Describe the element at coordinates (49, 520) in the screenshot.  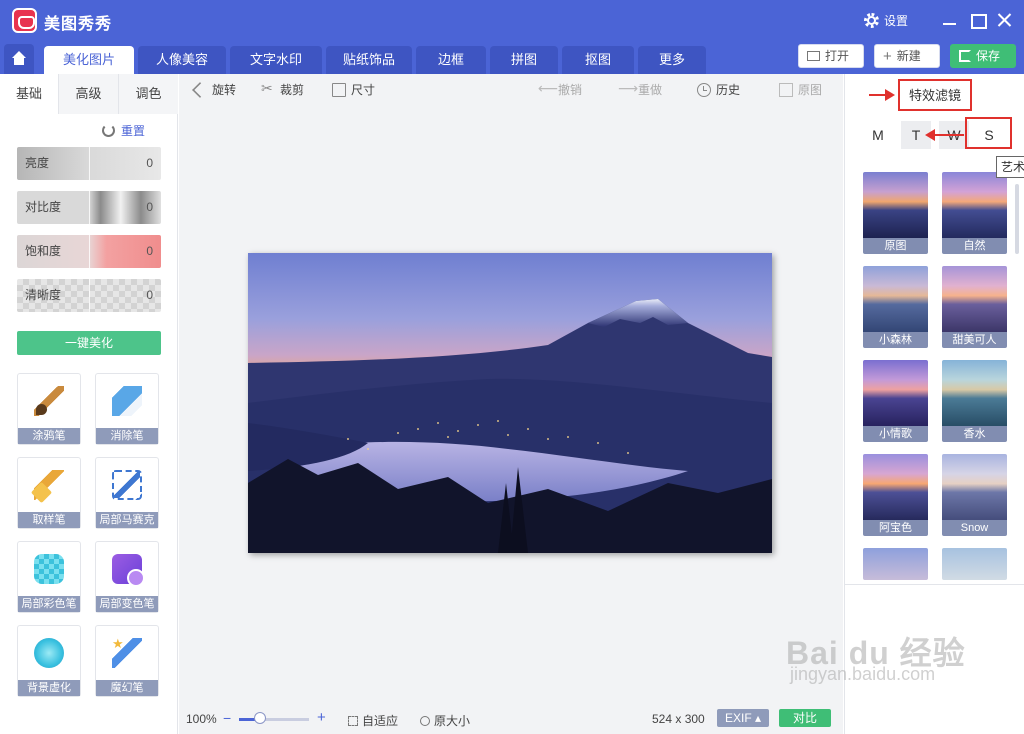
I see `tool-label: 取样笔` at that location.